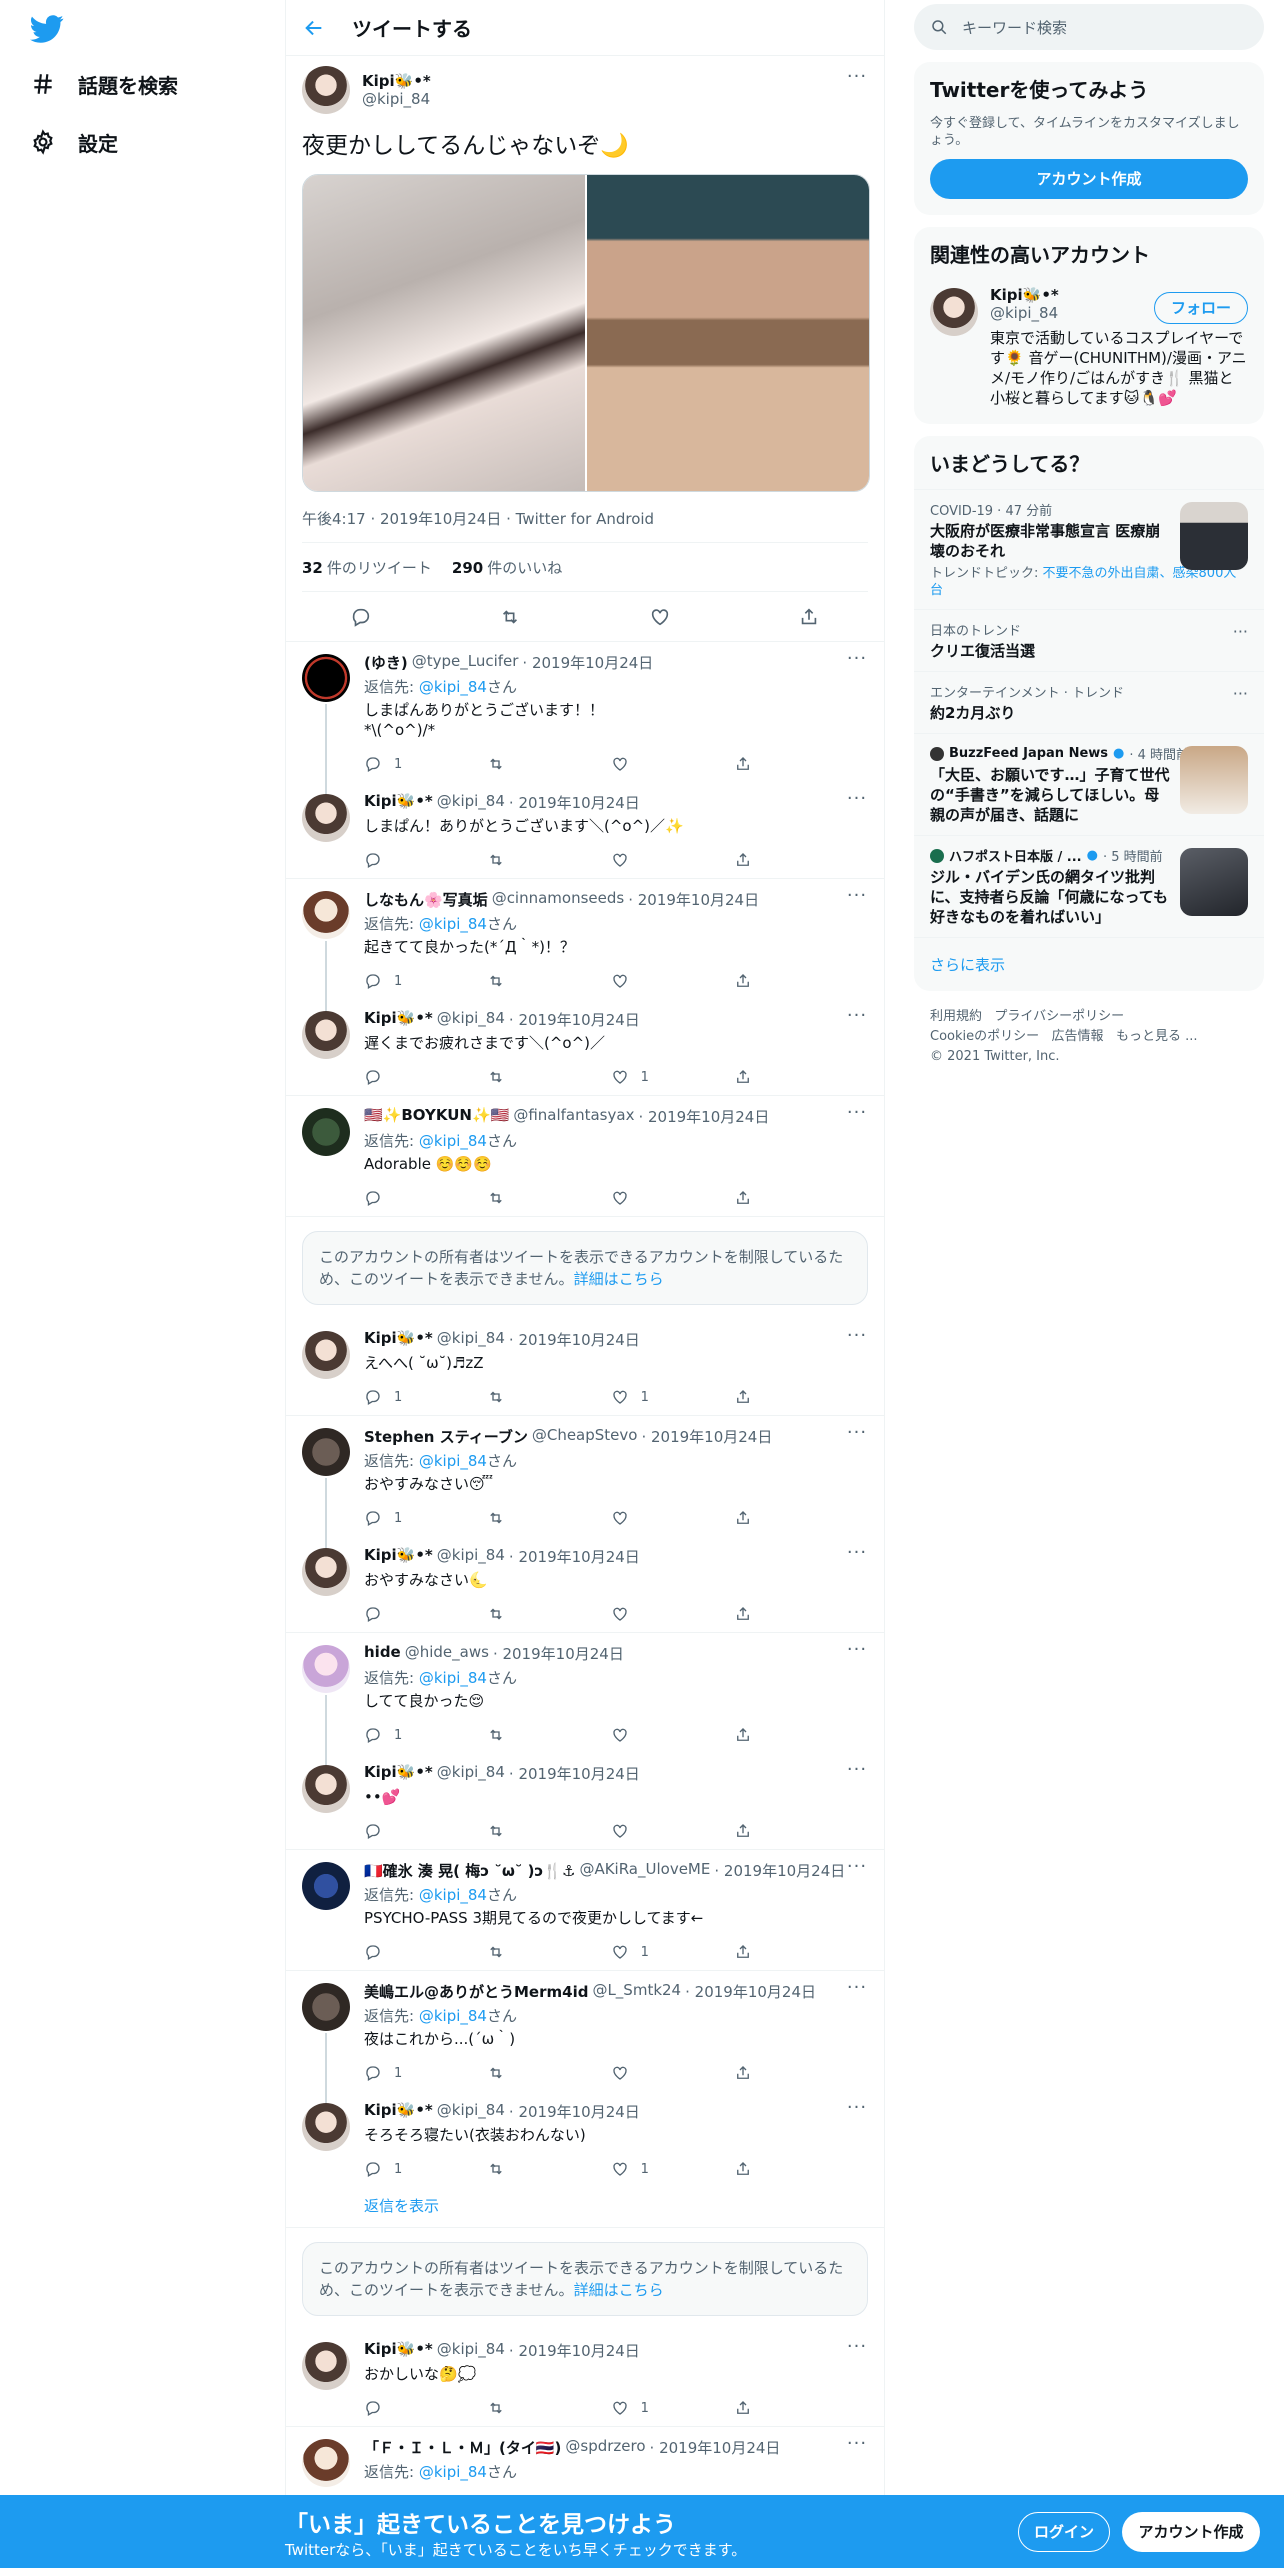 This screenshot has height=2568, width=1284. I want to click on twitter-logo-icon, so click(47, 29).